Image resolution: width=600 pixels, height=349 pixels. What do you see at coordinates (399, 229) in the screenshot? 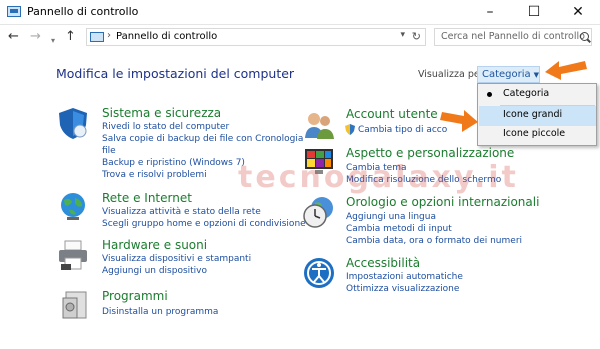
I see `link-input-methods: Cambia metodi di input` at bounding box center [399, 229].